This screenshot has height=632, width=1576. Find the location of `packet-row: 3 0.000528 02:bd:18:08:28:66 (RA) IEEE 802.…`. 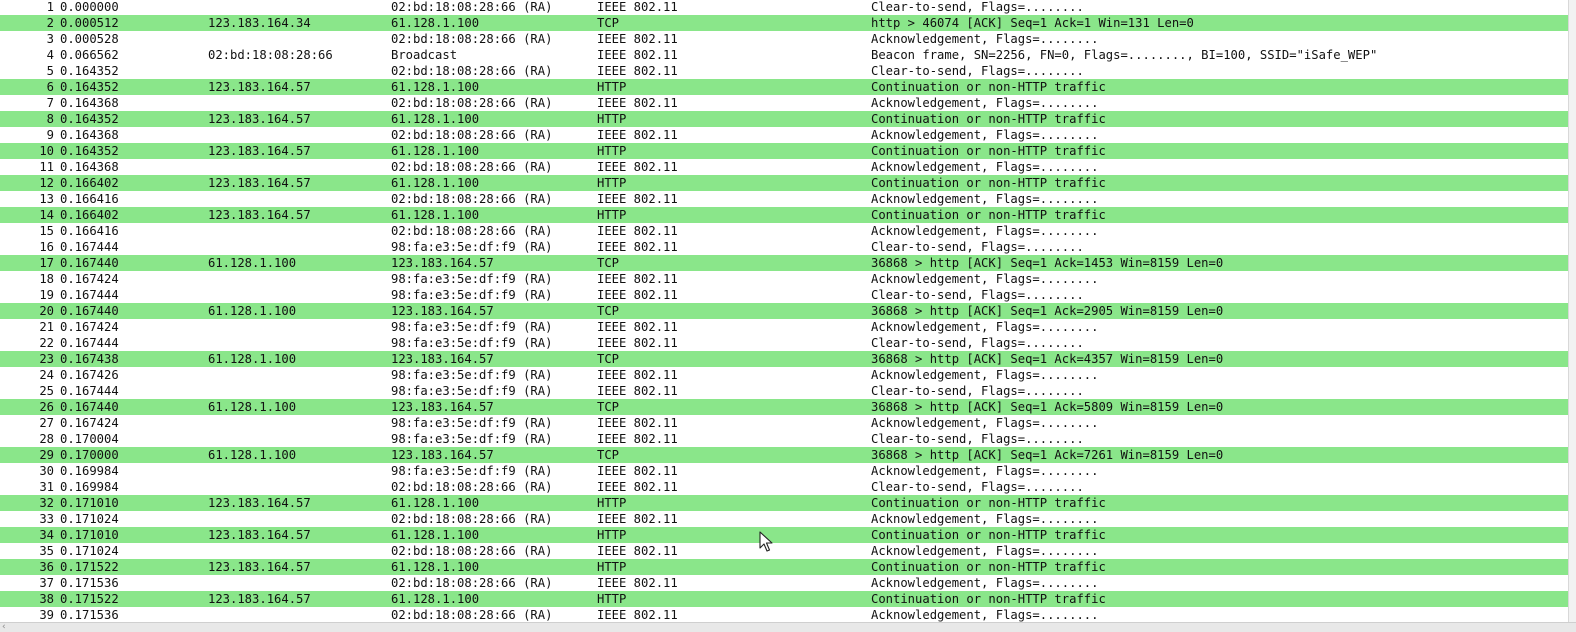

packet-row: 3 0.000528 02:bd:18:08:28:66 (RA) IEEE 802.… is located at coordinates (784, 39).